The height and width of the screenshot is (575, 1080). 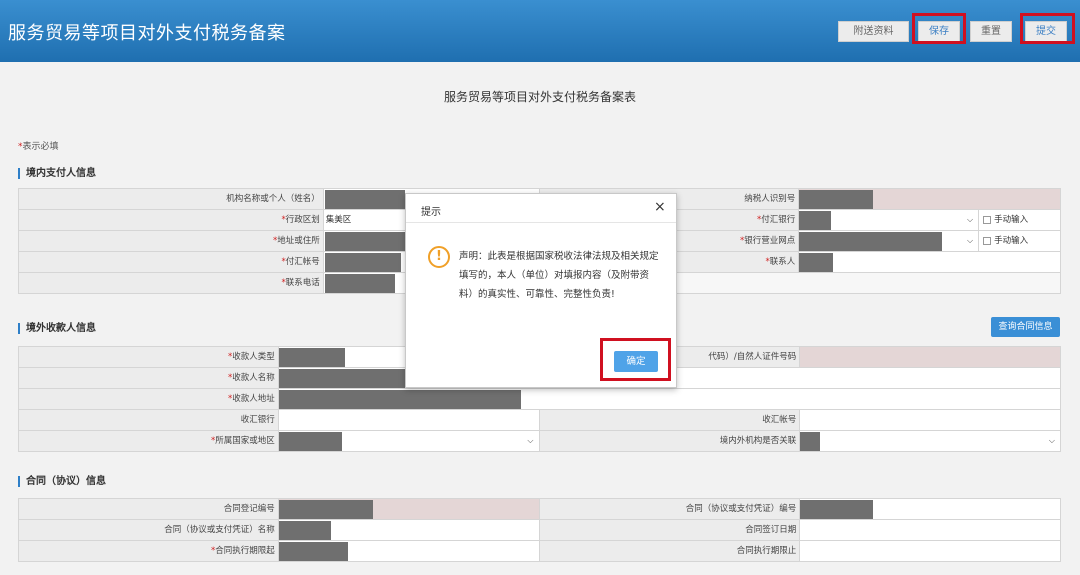 What do you see at coordinates (635, 359) in the screenshot?
I see `confirm-highlight-box` at bounding box center [635, 359].